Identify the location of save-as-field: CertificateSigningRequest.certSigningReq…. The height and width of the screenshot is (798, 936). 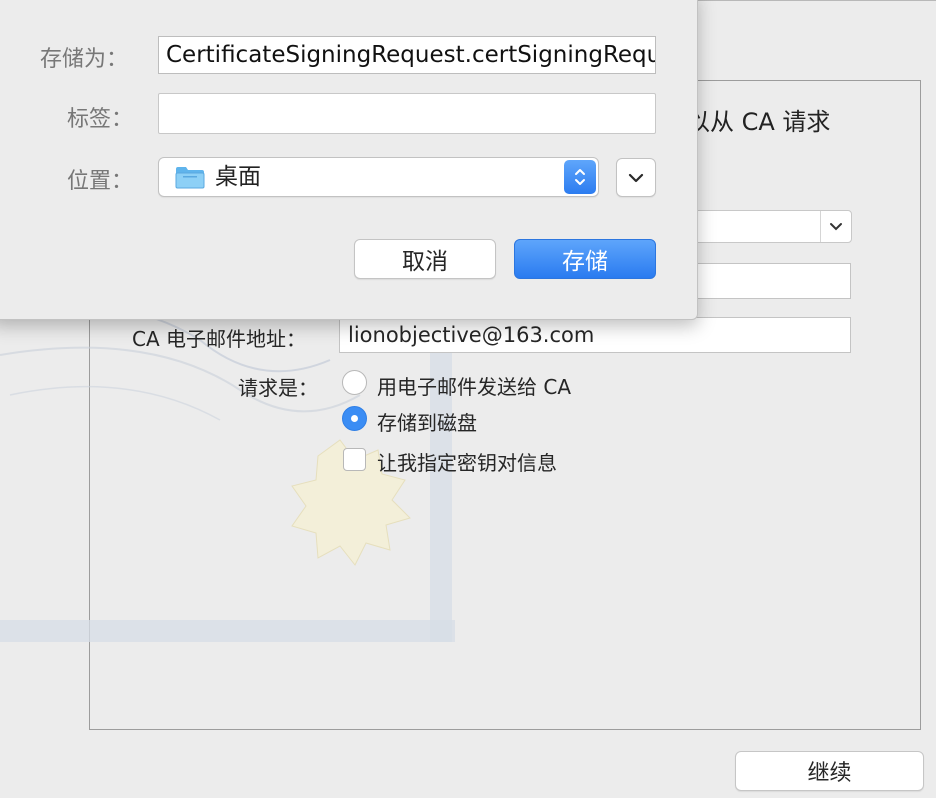
(407, 55).